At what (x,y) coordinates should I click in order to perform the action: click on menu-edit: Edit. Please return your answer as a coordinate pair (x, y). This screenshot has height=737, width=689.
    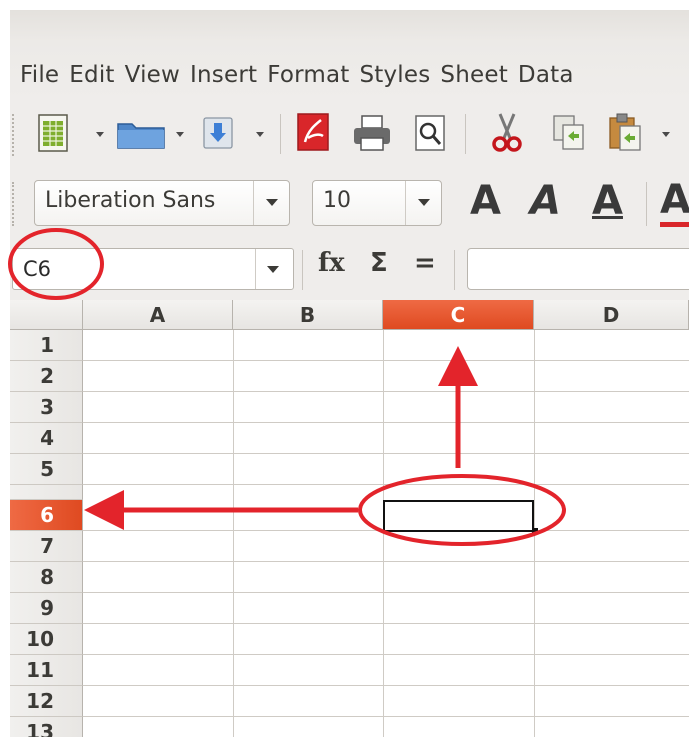
    Looking at the image, I should click on (94, 75).